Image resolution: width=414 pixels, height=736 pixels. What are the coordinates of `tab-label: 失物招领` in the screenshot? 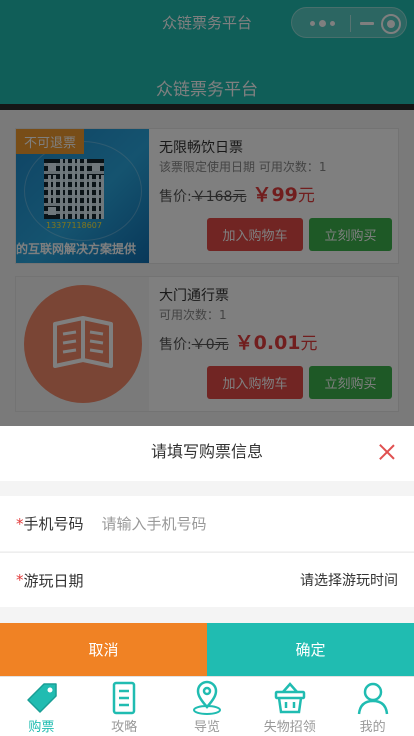 It's located at (289, 727).